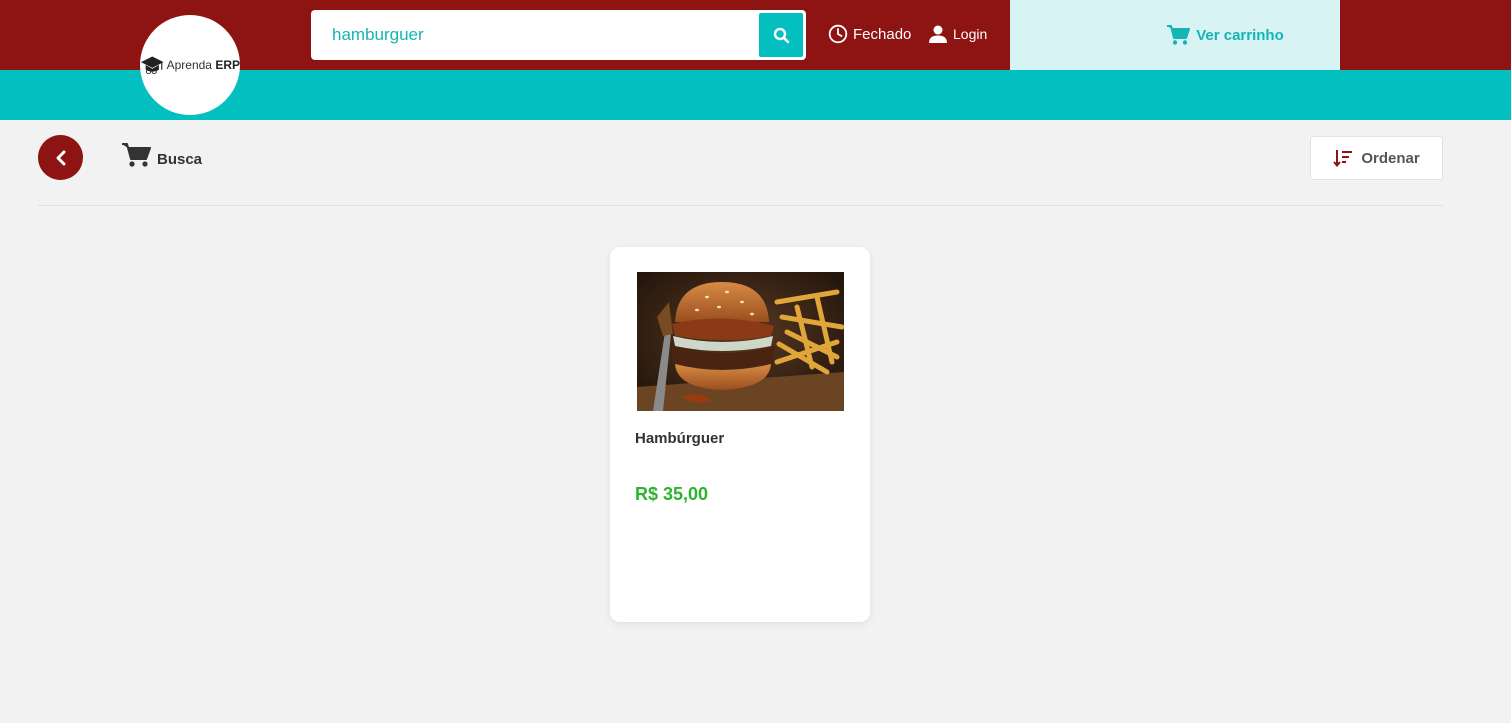  I want to click on graduation-cap-icon, so click(152, 65).